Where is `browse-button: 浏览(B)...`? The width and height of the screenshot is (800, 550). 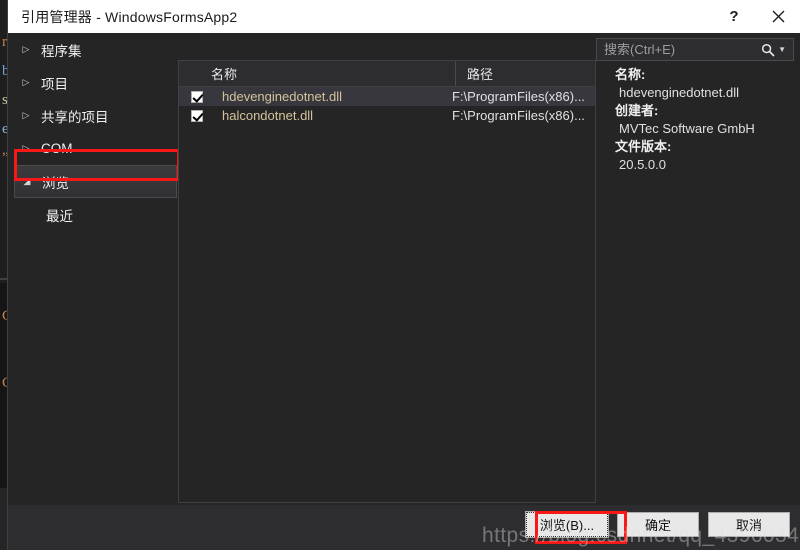 browse-button: 浏览(B)... is located at coordinates (567, 524).